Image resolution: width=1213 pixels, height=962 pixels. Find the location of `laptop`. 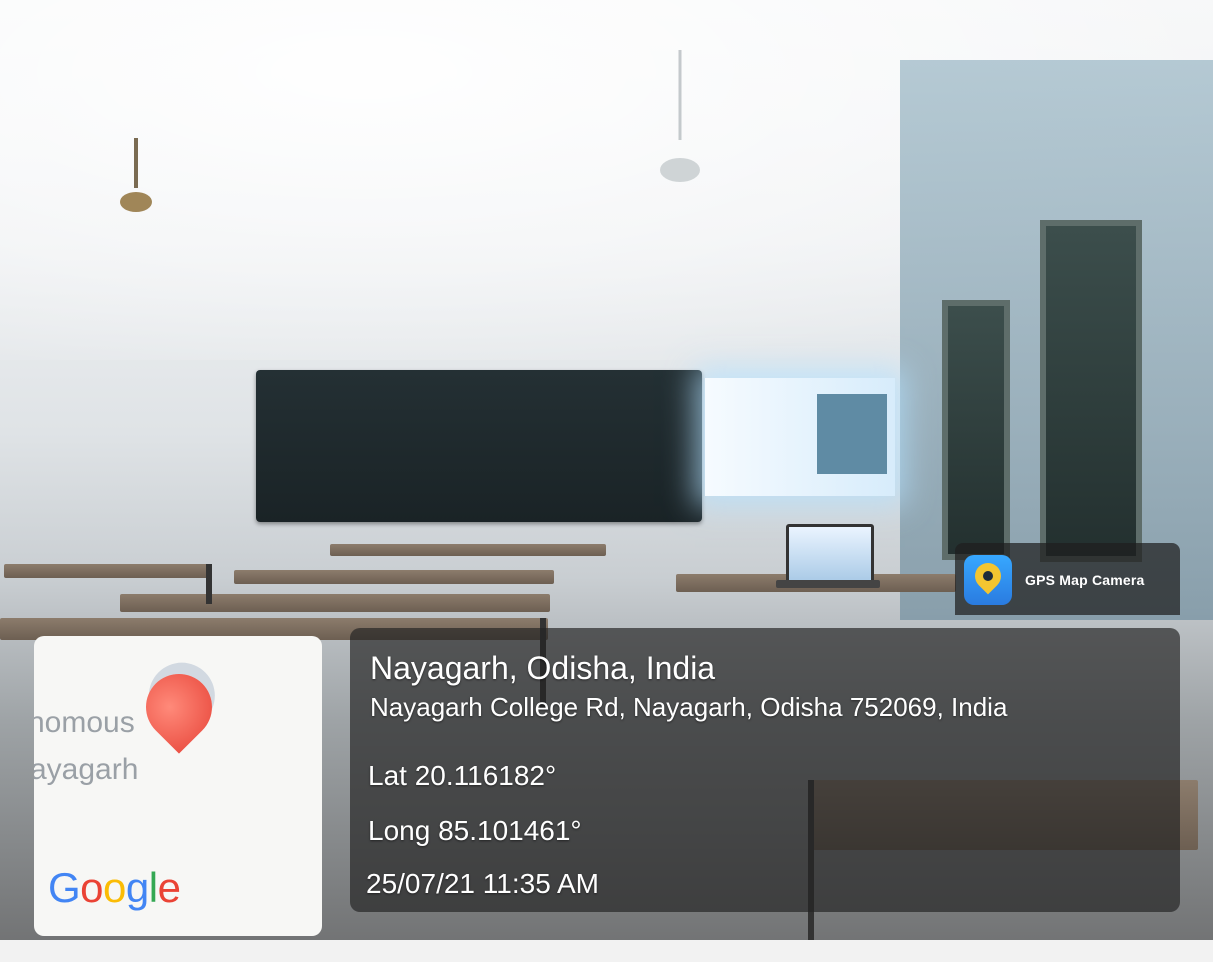

laptop is located at coordinates (830, 555).